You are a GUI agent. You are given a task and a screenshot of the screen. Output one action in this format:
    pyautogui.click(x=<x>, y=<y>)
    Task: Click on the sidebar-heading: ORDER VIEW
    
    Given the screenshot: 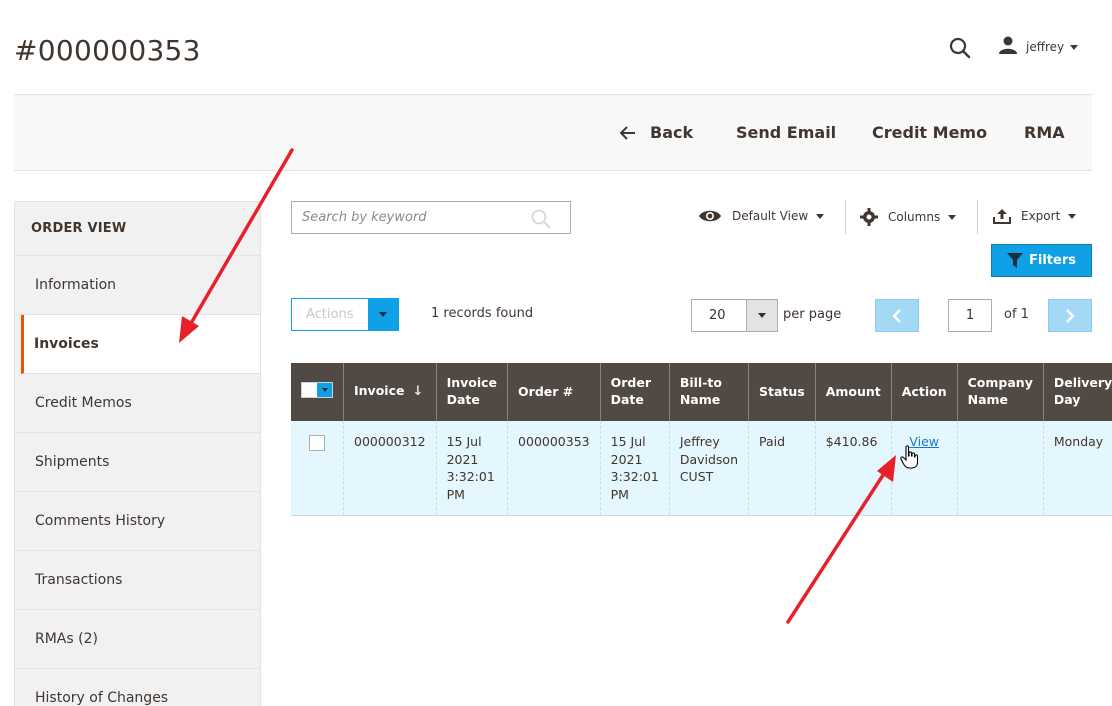 What is the action you would take?
    pyautogui.click(x=137, y=229)
    